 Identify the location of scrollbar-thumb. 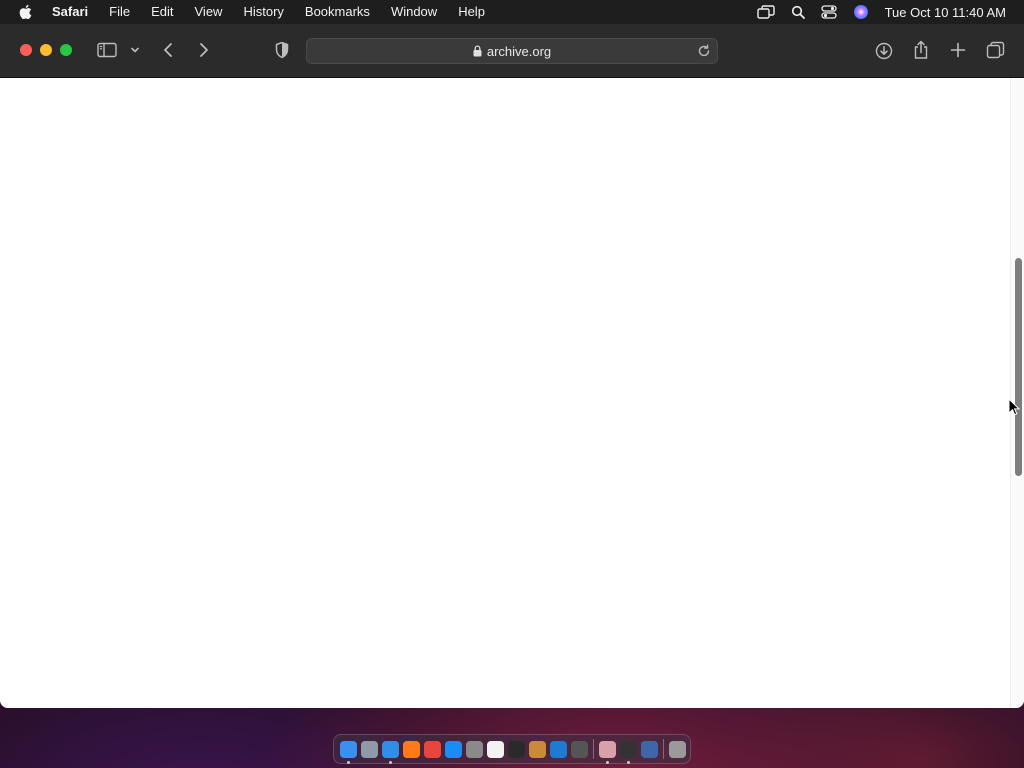
(1018, 367).